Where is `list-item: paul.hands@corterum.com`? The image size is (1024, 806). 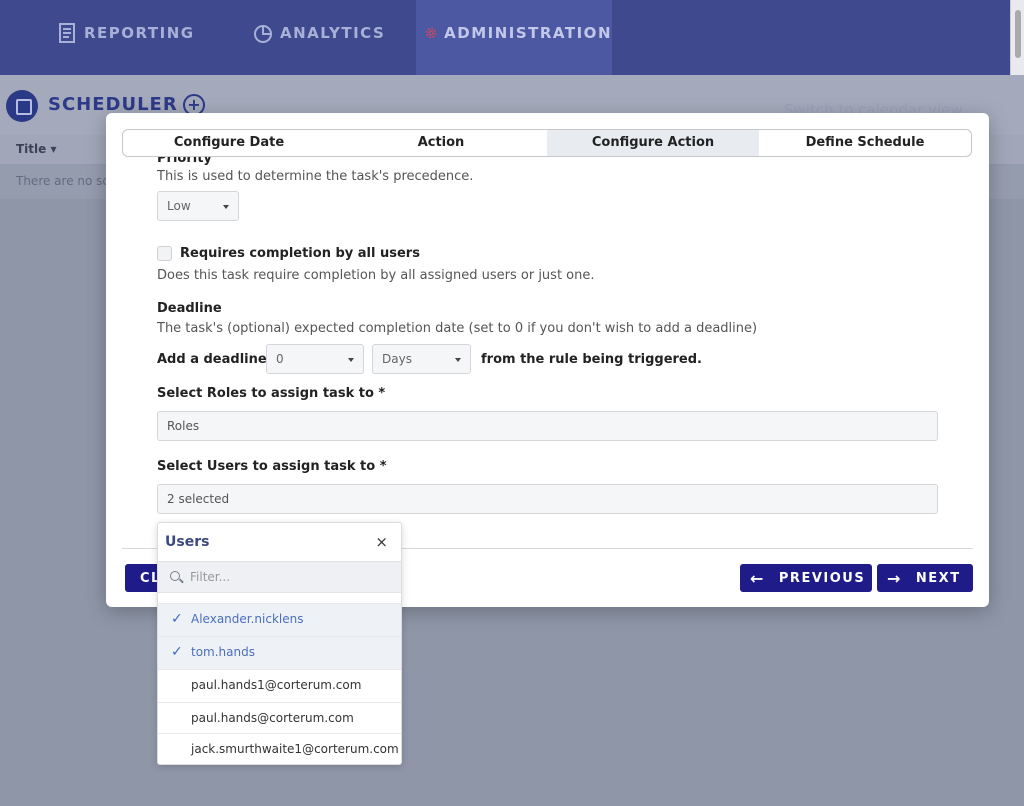
list-item: paul.hands@corterum.com is located at coordinates (279, 718).